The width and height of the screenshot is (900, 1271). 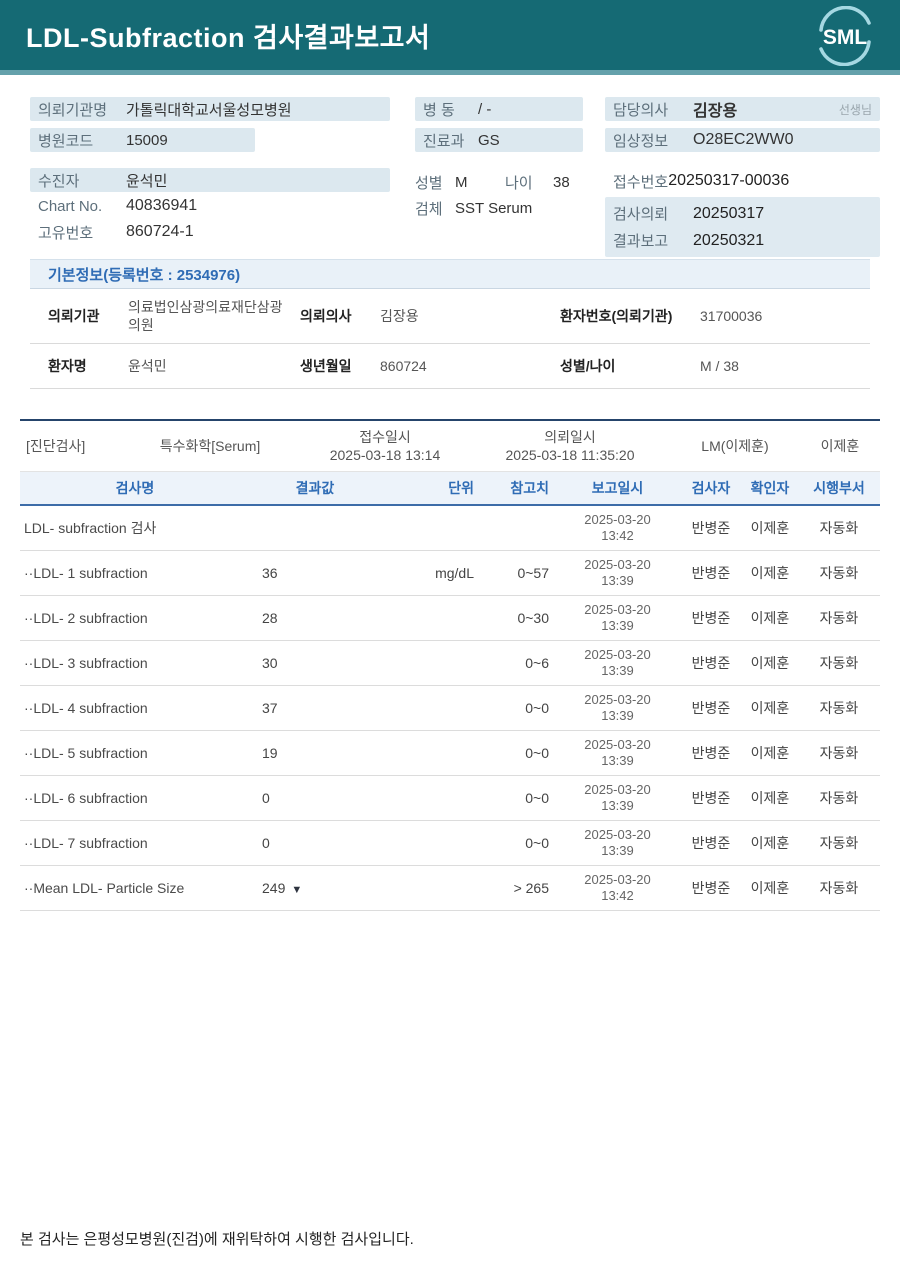 What do you see at coordinates (59, 181) in the screenshot?
I see `patient-label: 수진자` at bounding box center [59, 181].